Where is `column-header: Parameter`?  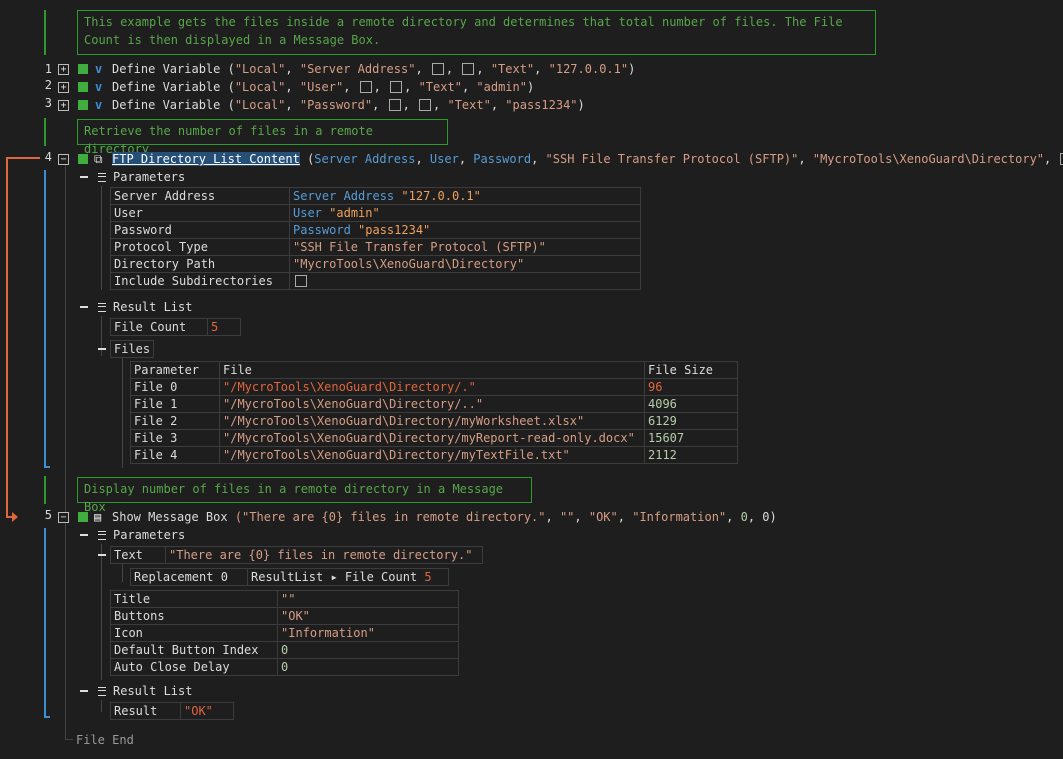 column-header: Parameter is located at coordinates (175, 370).